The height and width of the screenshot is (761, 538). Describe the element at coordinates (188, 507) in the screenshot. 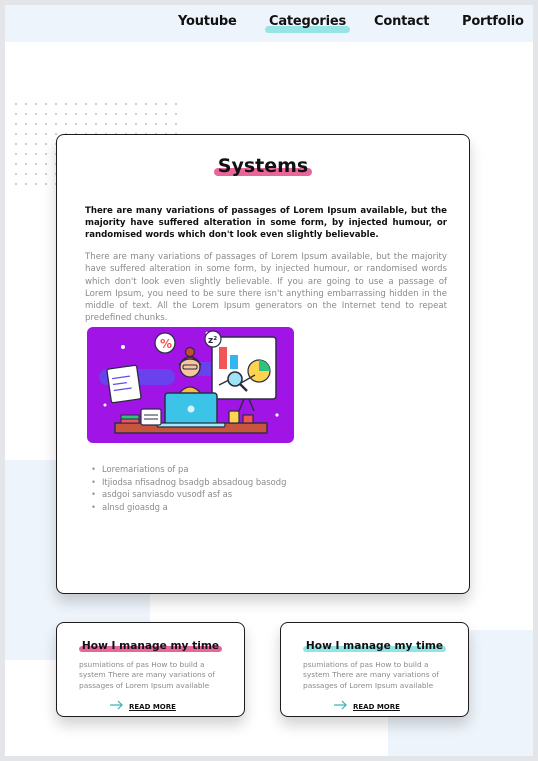

I see `list-item: alnsd gioasdg a` at that location.